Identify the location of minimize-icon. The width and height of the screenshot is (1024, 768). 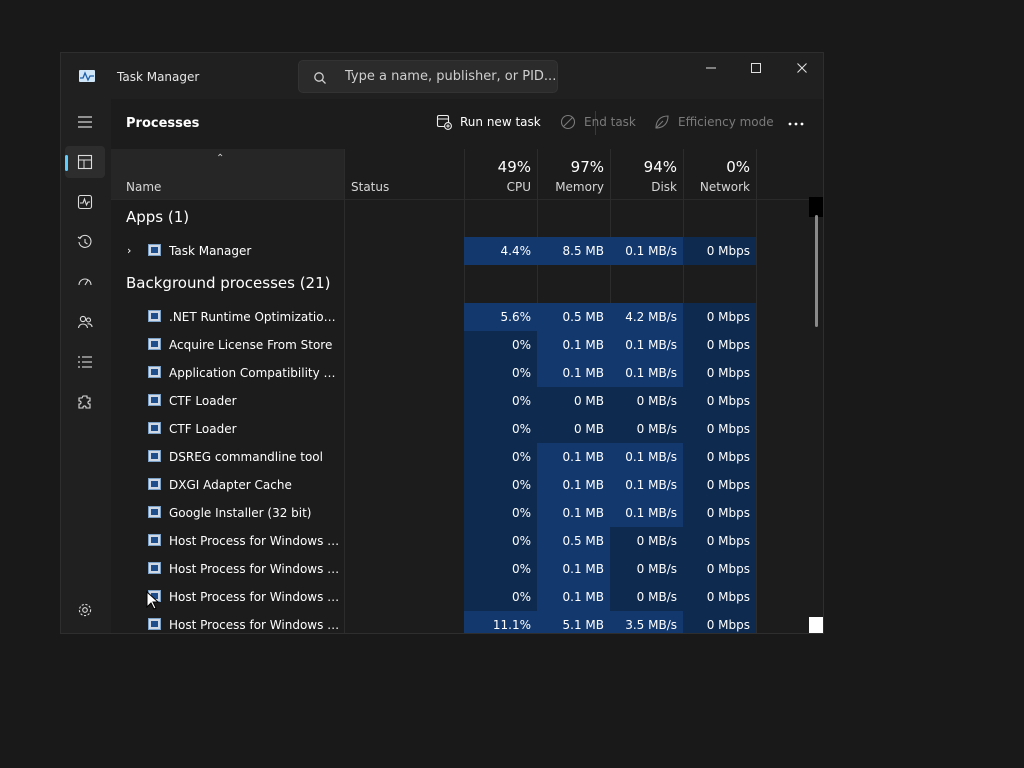
(711, 68).